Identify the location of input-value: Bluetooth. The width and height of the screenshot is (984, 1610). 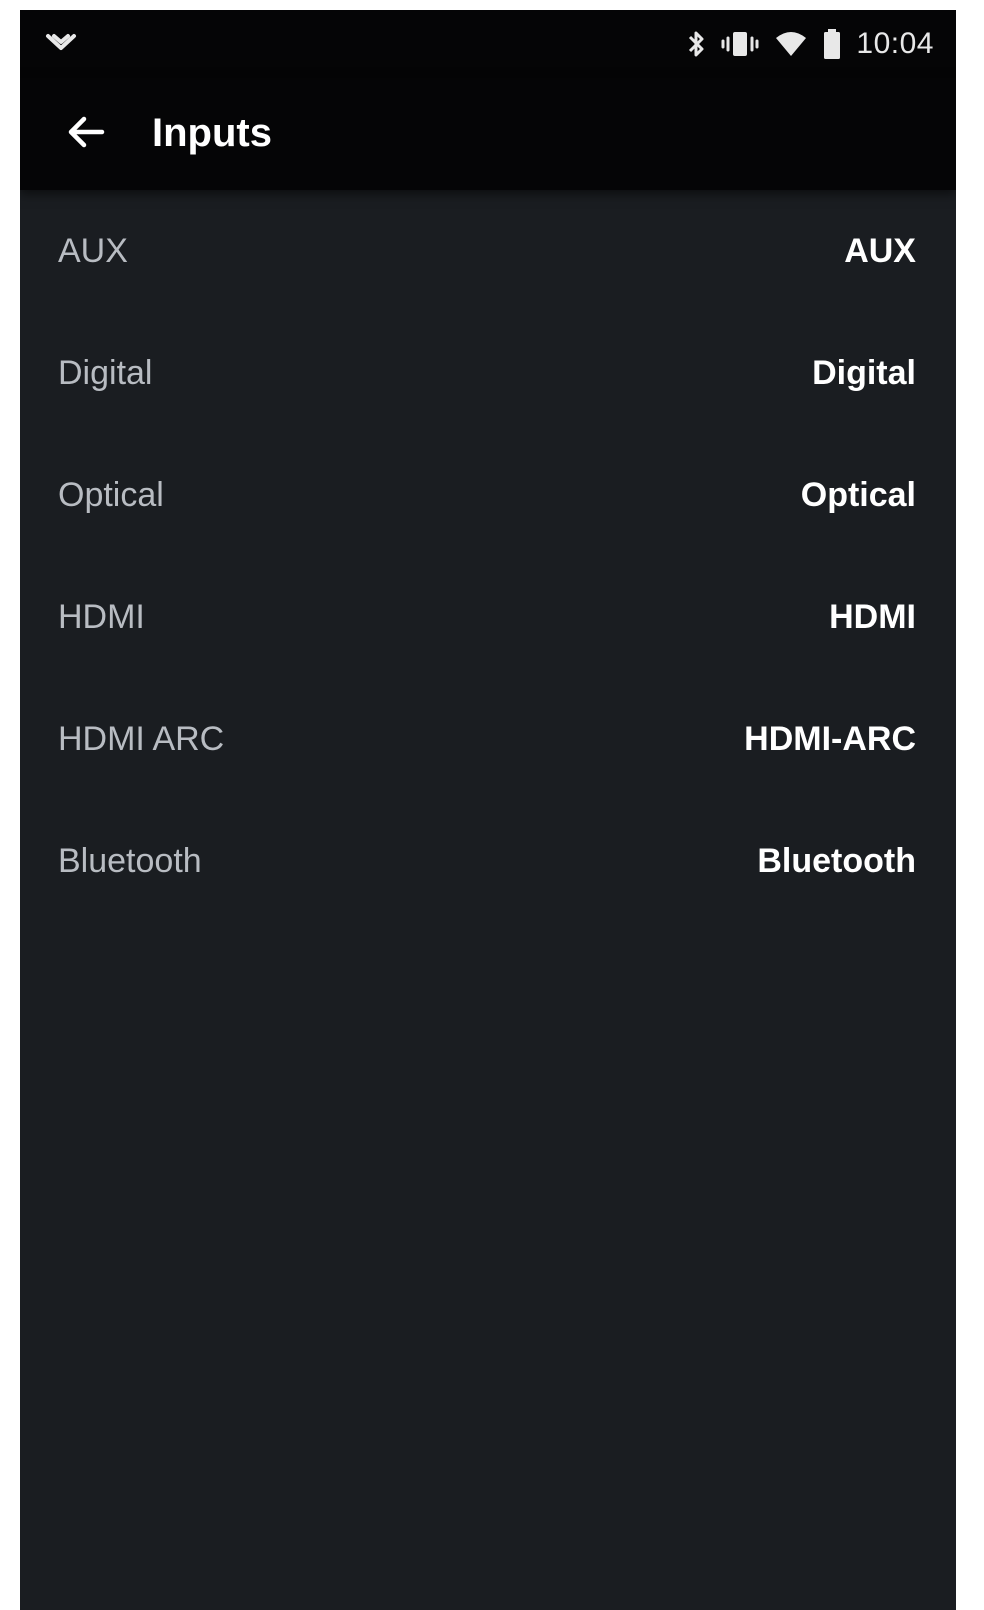
(836, 861).